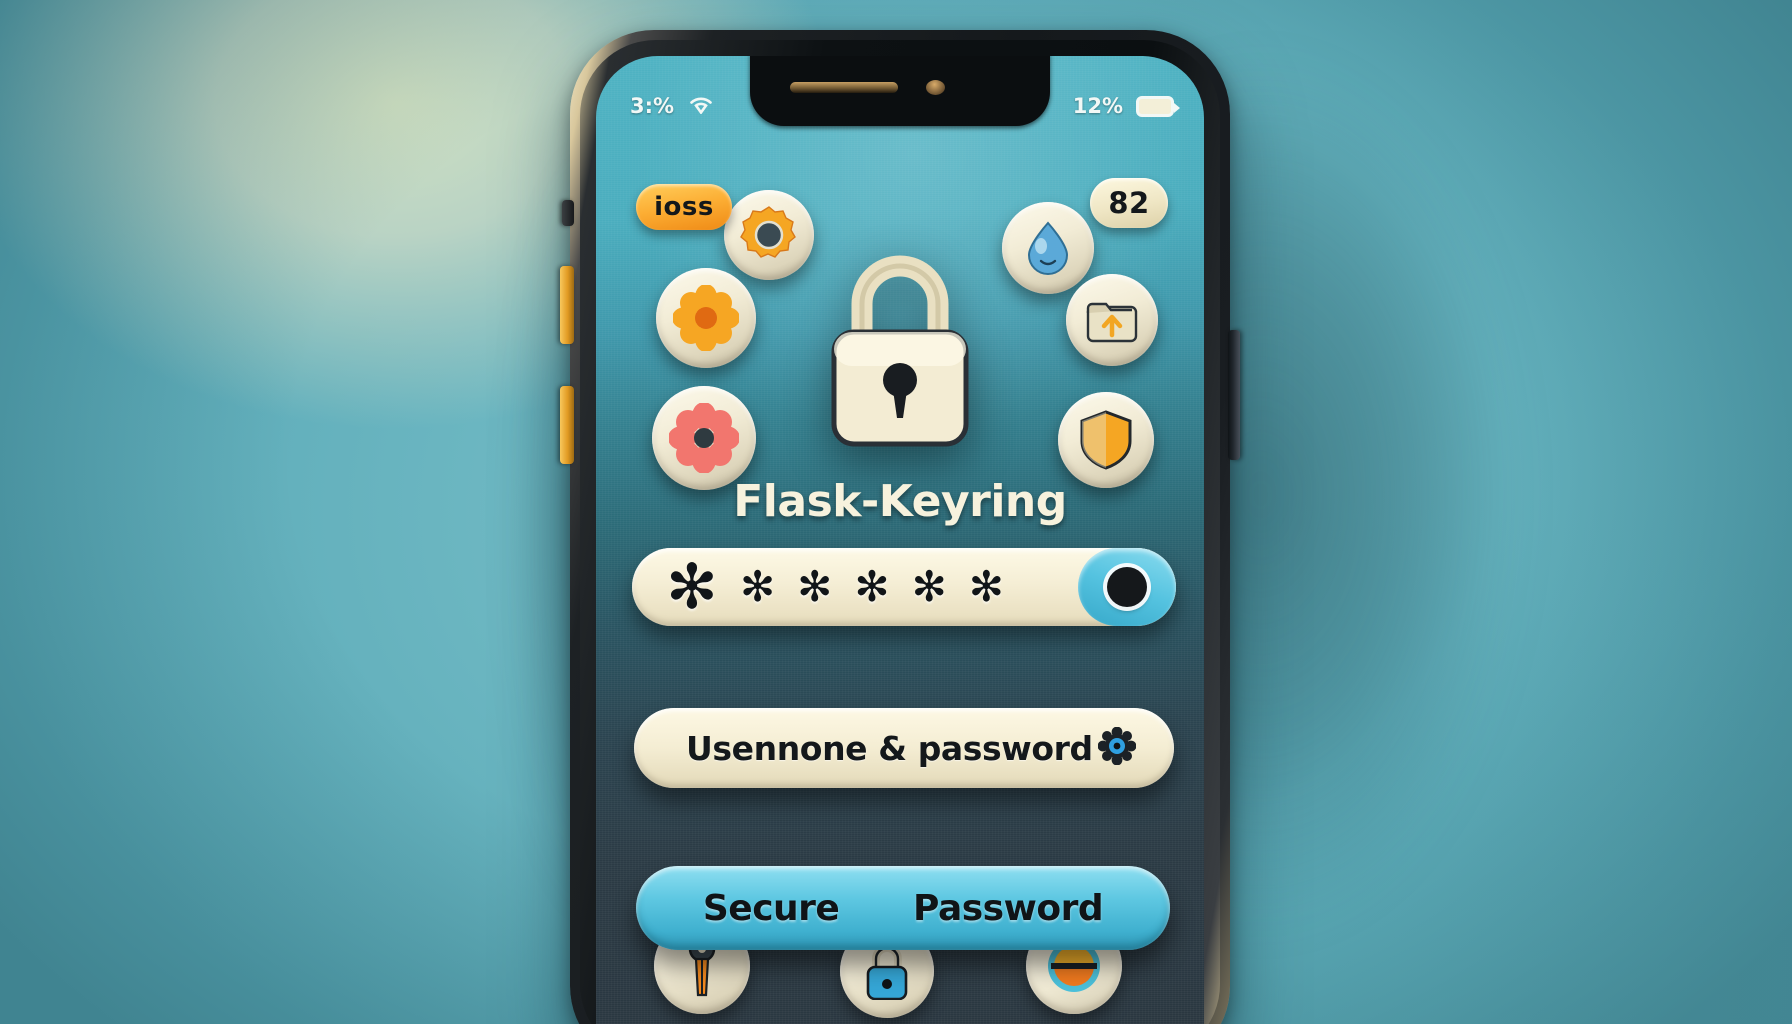 Image resolution: width=1792 pixels, height=1024 pixels. I want to click on volume-up-button, so click(567, 305).